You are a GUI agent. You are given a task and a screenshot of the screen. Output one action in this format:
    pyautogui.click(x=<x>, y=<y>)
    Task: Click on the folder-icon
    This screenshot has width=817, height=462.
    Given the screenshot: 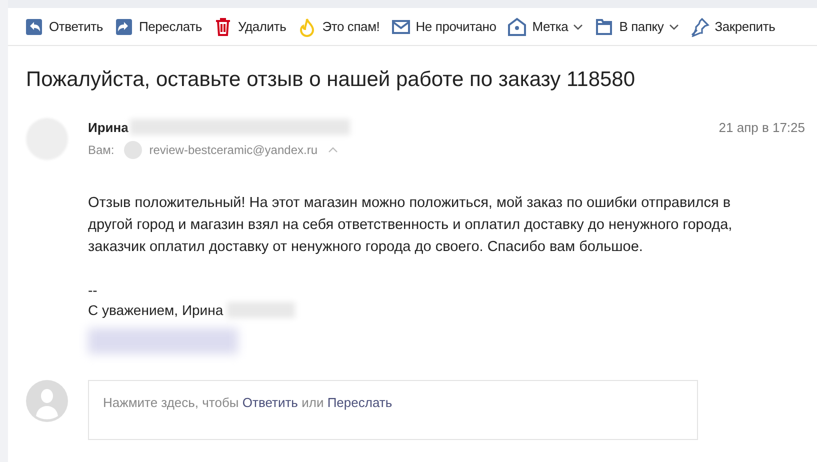 What is the action you would take?
    pyautogui.click(x=604, y=26)
    